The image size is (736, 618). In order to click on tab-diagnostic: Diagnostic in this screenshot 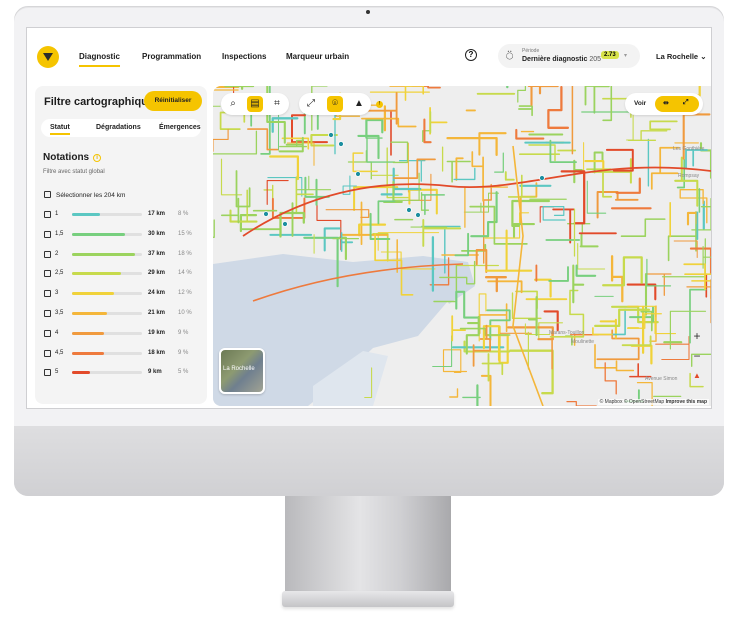, I will do `click(99, 59)`.